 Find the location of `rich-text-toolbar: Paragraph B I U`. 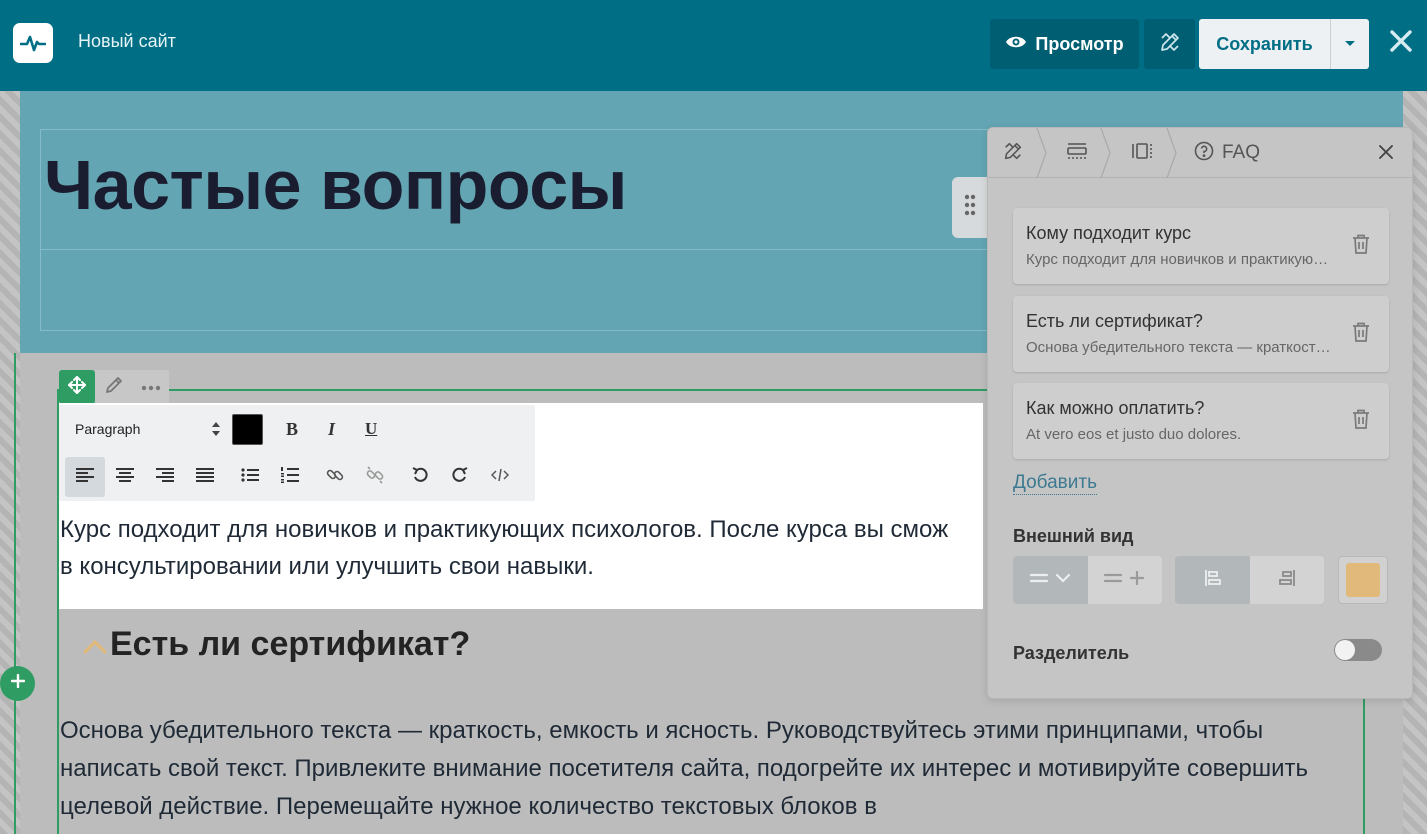

rich-text-toolbar: Paragraph B I U is located at coordinates (297, 453).